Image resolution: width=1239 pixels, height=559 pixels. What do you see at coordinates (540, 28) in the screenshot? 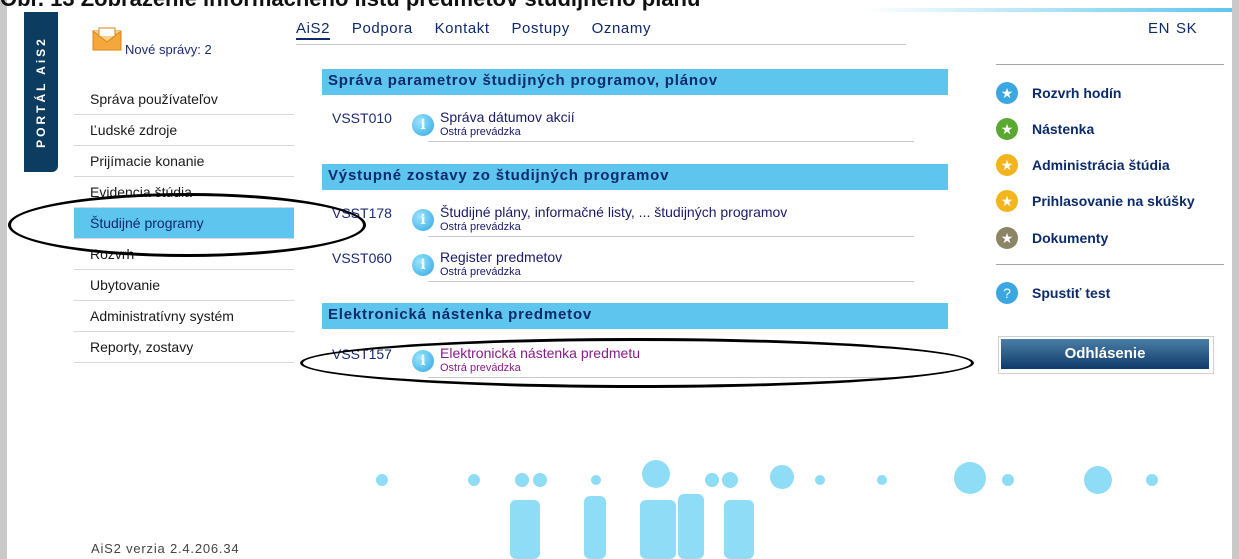
I see `nav-postupy: Postupy` at bounding box center [540, 28].